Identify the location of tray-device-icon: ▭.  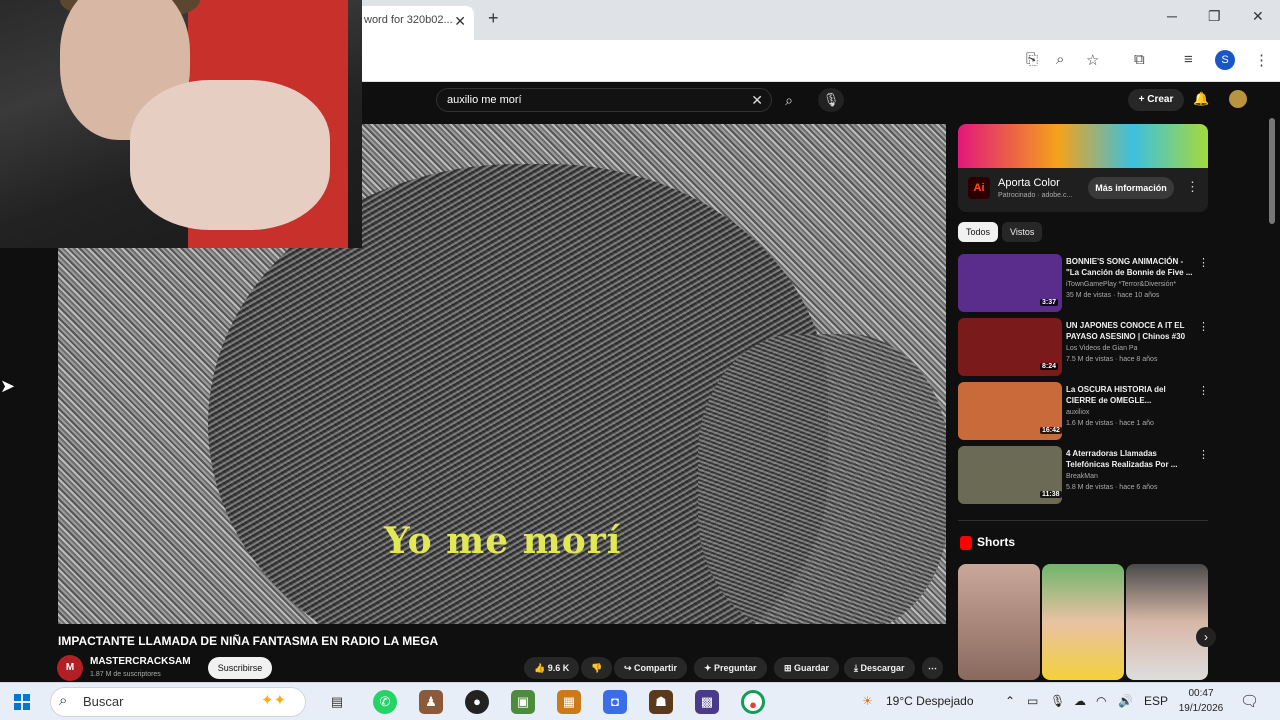
(1032, 701).